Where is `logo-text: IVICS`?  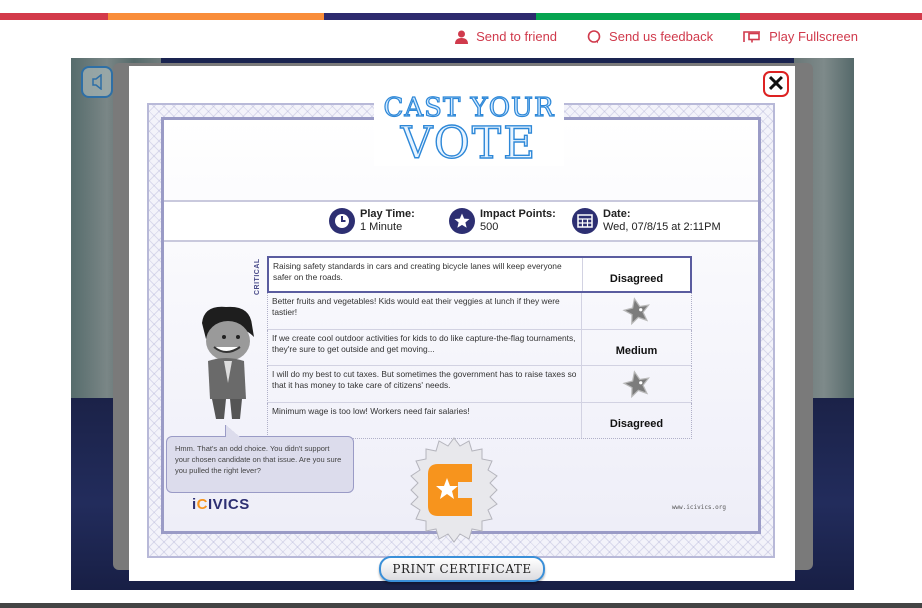
logo-text: IVICS is located at coordinates (229, 504).